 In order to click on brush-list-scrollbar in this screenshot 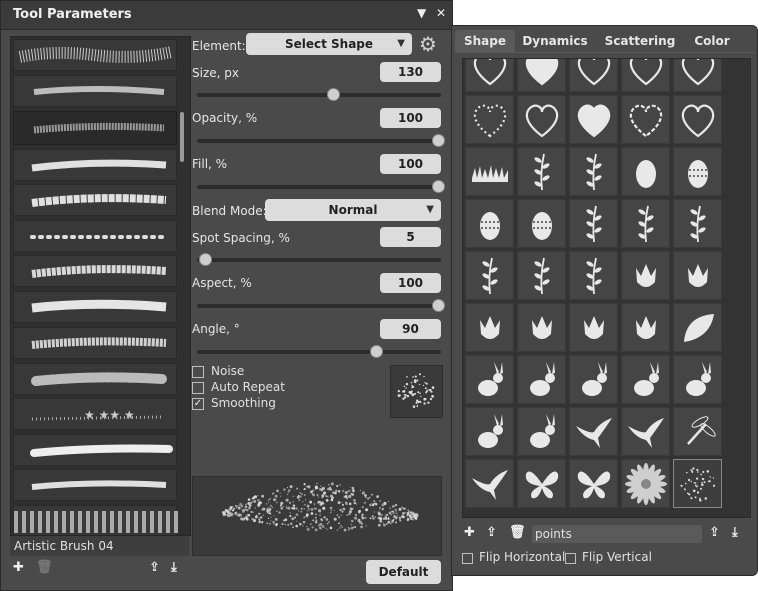, I will do `click(182, 137)`.